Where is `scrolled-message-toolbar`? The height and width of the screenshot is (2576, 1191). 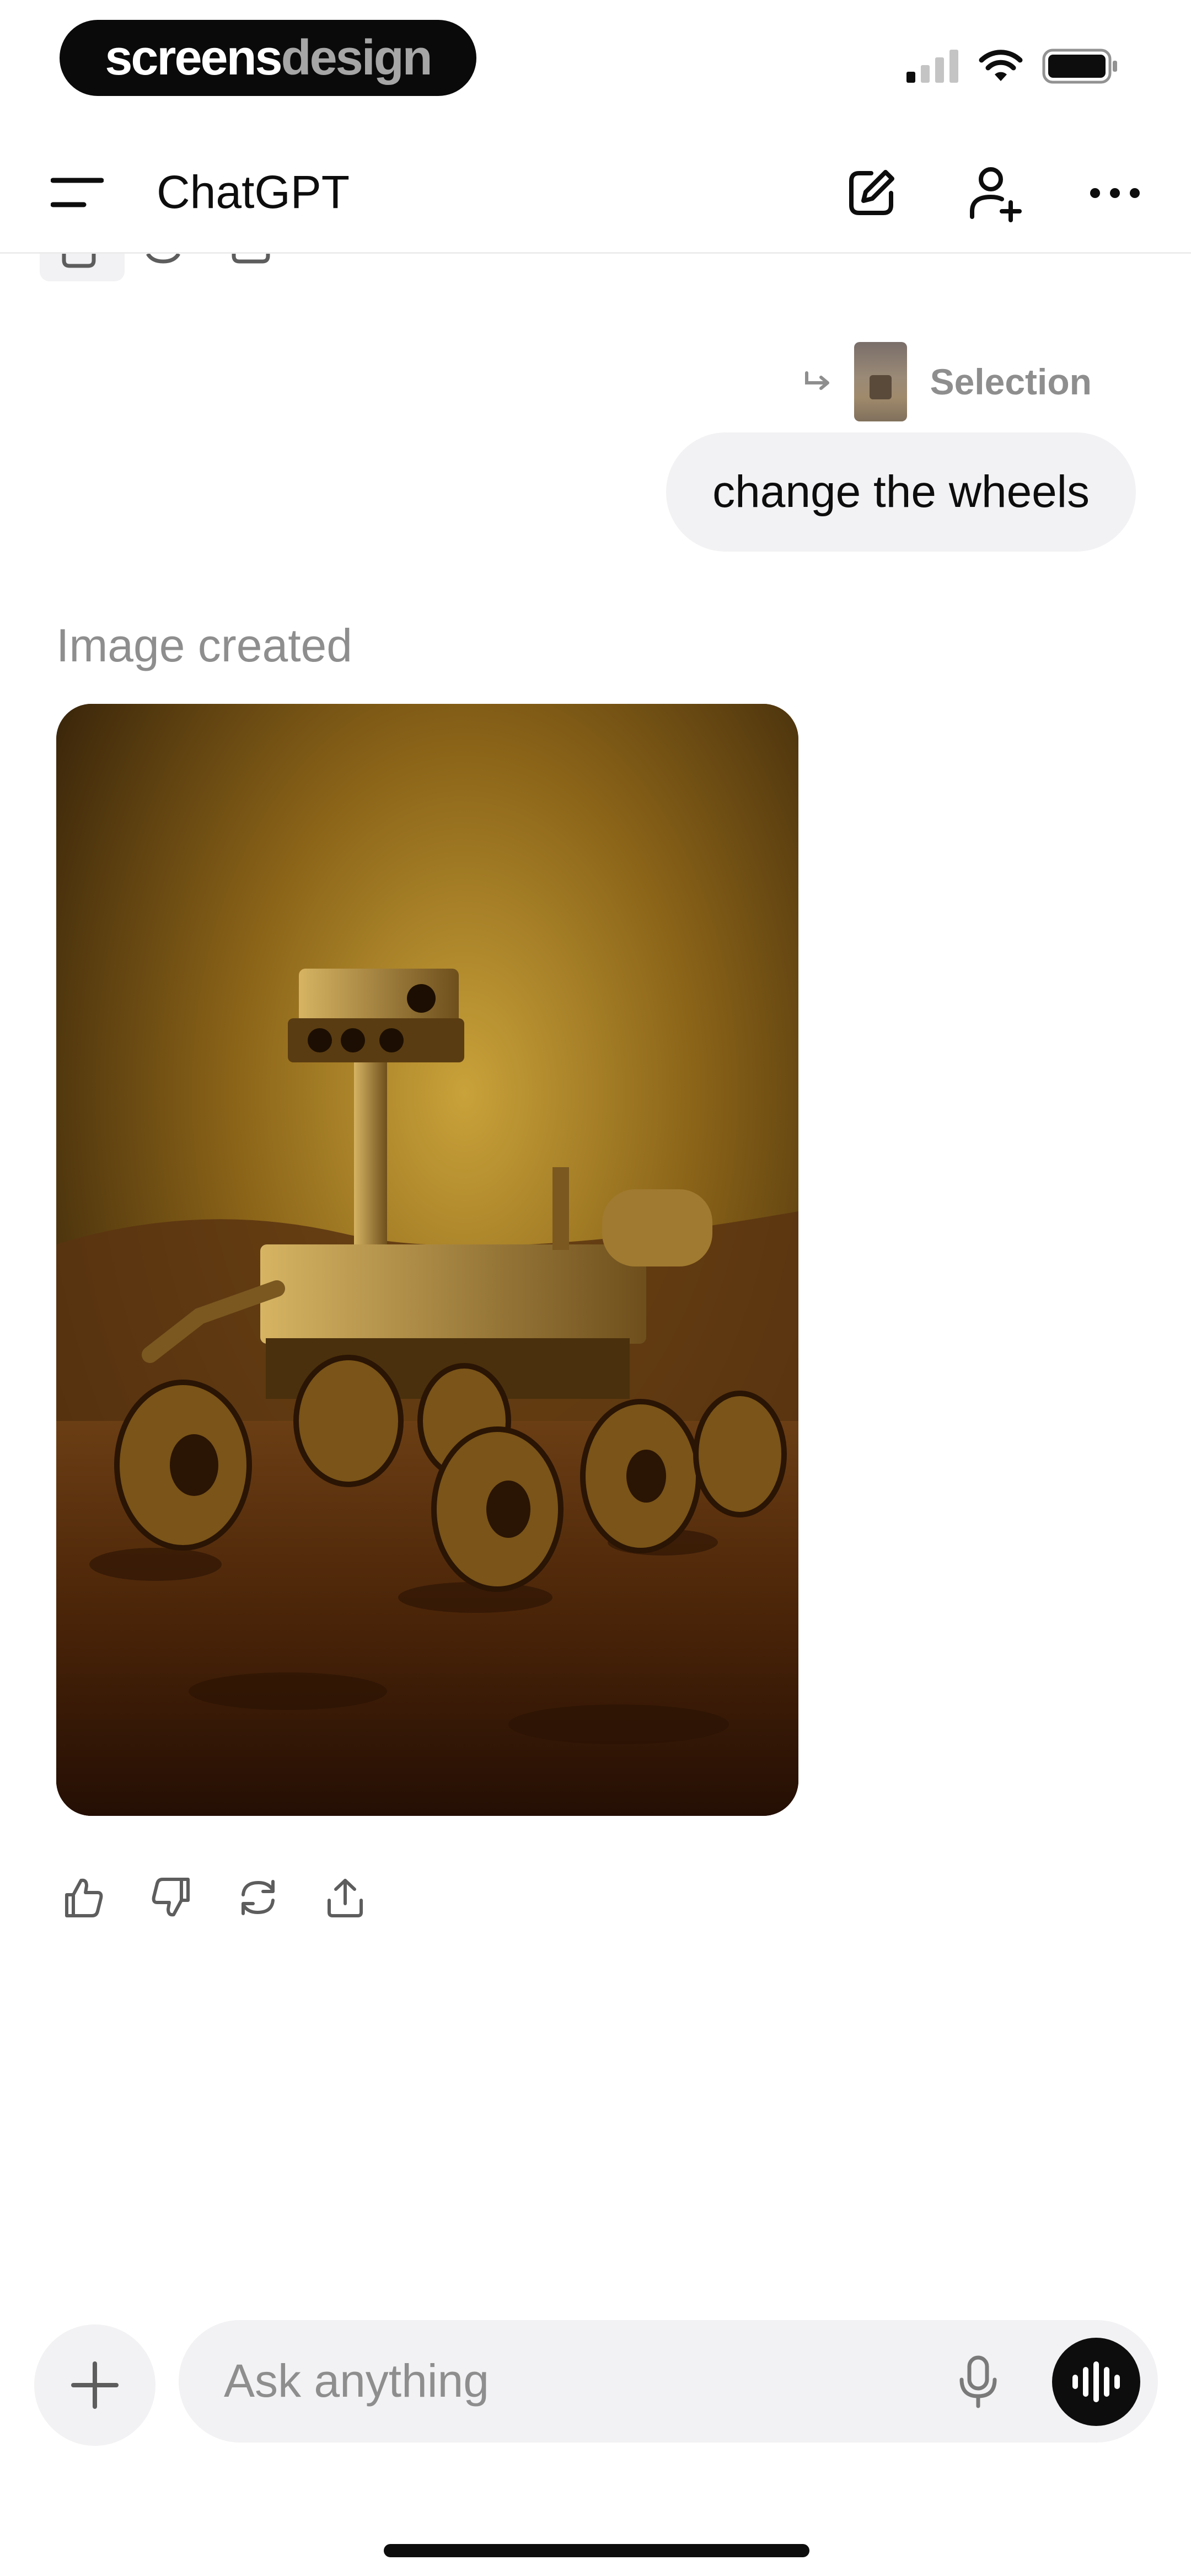
scrolled-message-toolbar is located at coordinates (84, 267).